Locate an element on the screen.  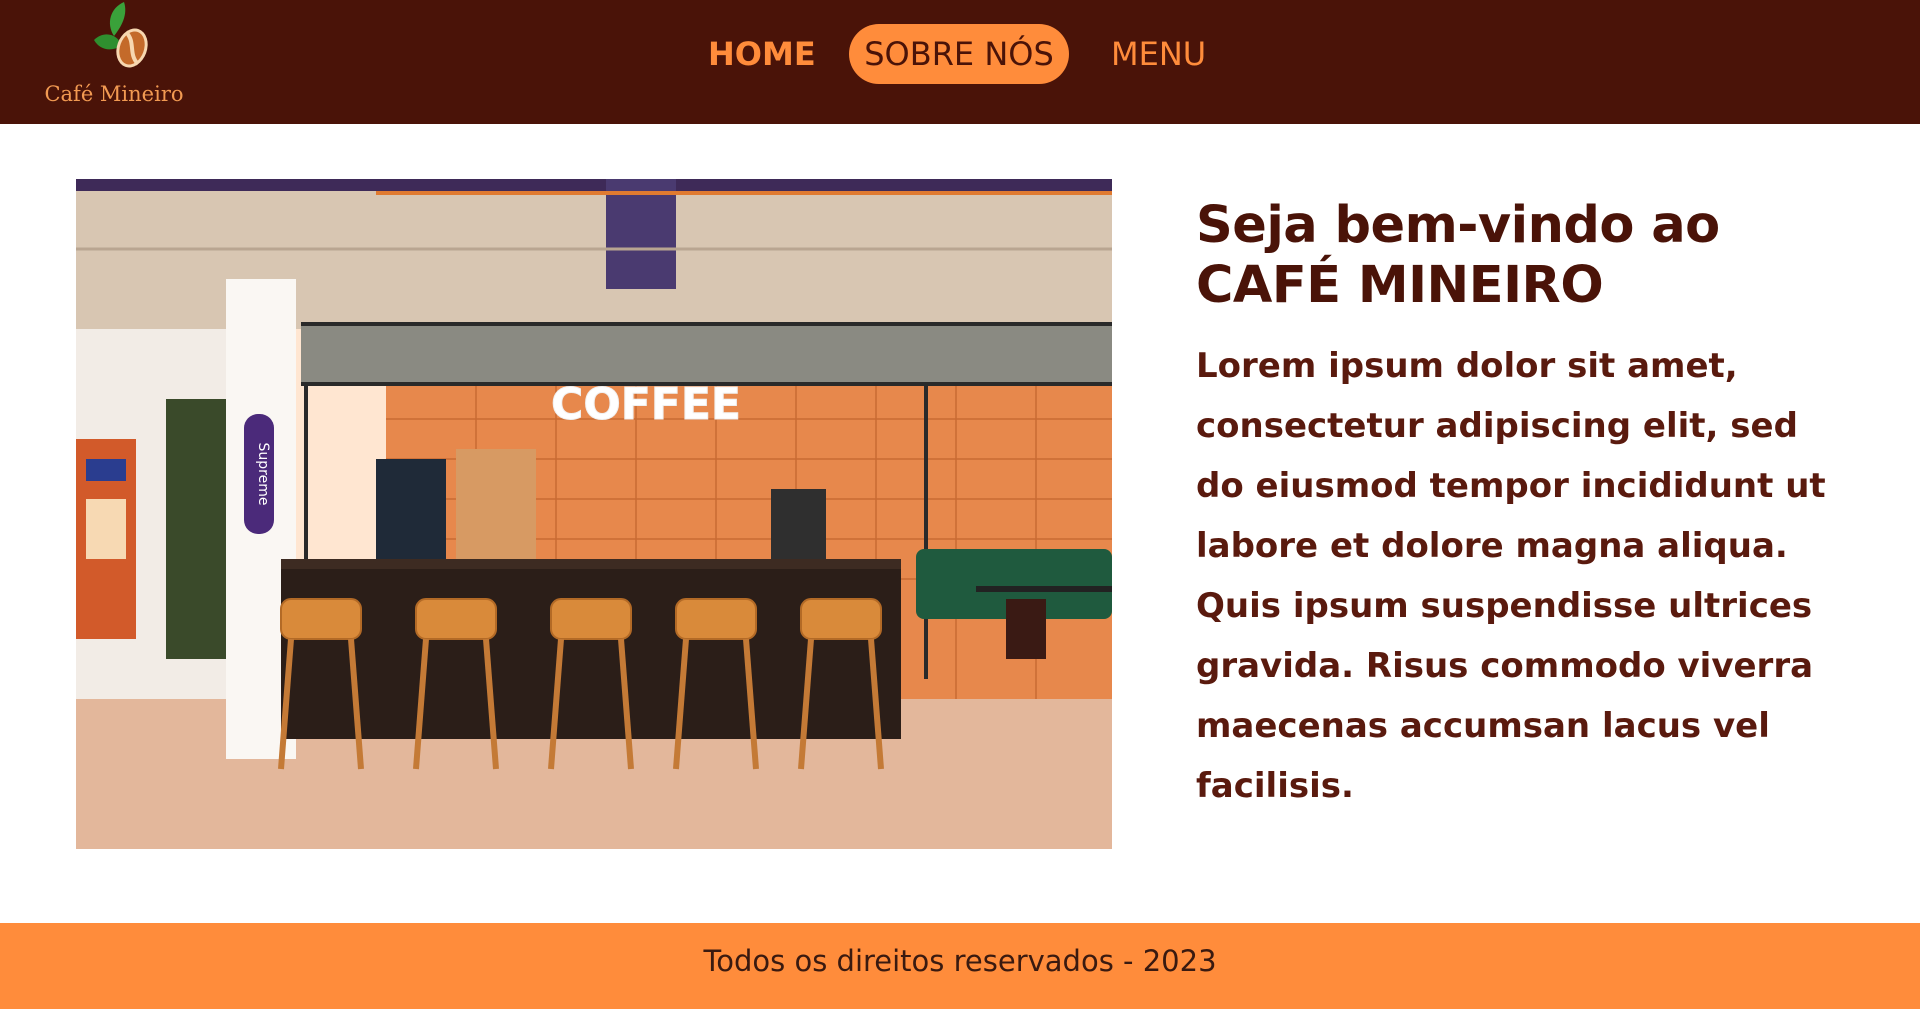
brand-name: Café Mineiro is located at coordinates (114, 94).